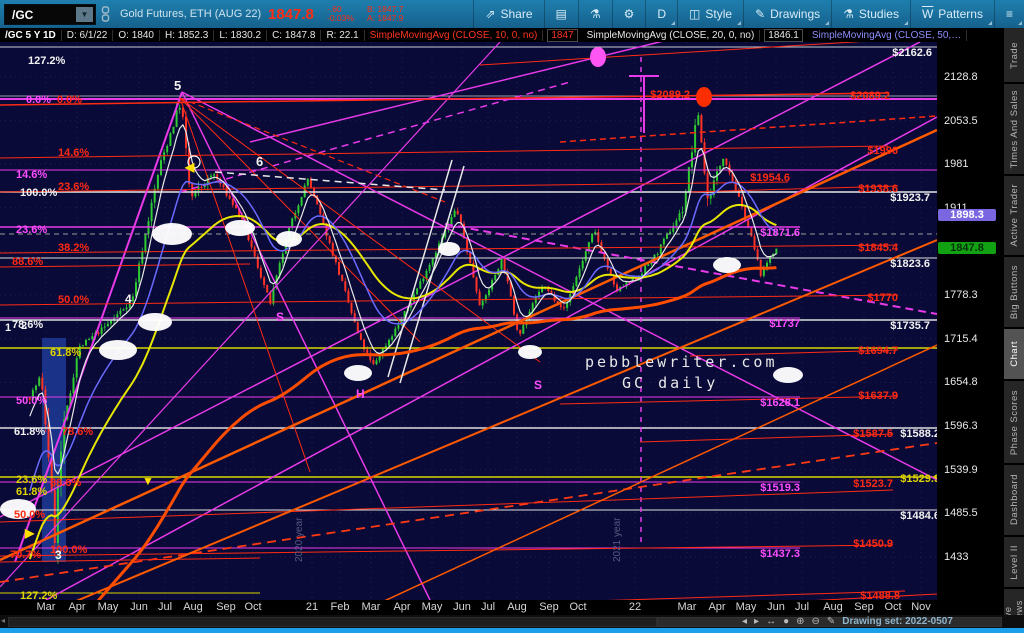 The image size is (1024, 633). I want to click on svg-text: S, so click(280, 317).